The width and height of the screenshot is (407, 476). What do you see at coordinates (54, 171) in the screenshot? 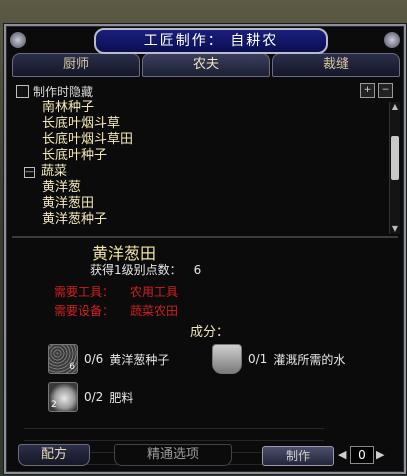
I see `category-label: 蔬菜` at bounding box center [54, 171].